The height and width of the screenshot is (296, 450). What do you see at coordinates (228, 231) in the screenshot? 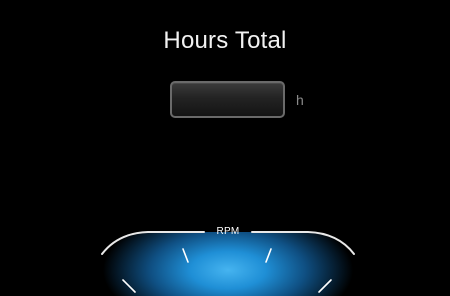
I see `gauge-label: RPM` at bounding box center [228, 231].